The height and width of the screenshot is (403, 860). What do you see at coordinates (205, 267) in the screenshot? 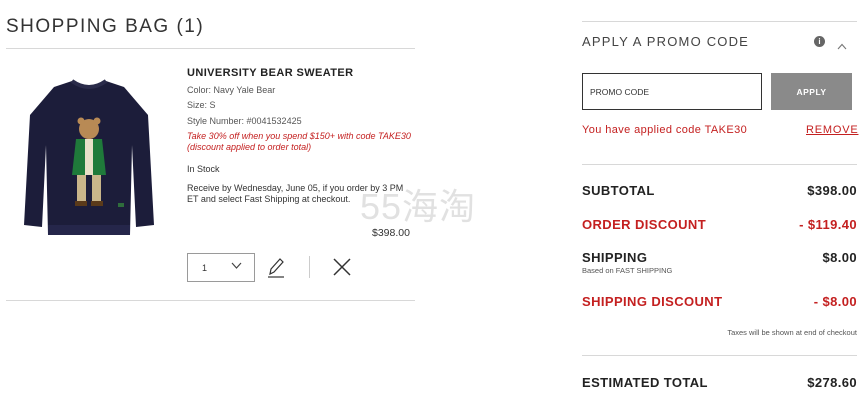
I see `quantity-value: 1` at bounding box center [205, 267].